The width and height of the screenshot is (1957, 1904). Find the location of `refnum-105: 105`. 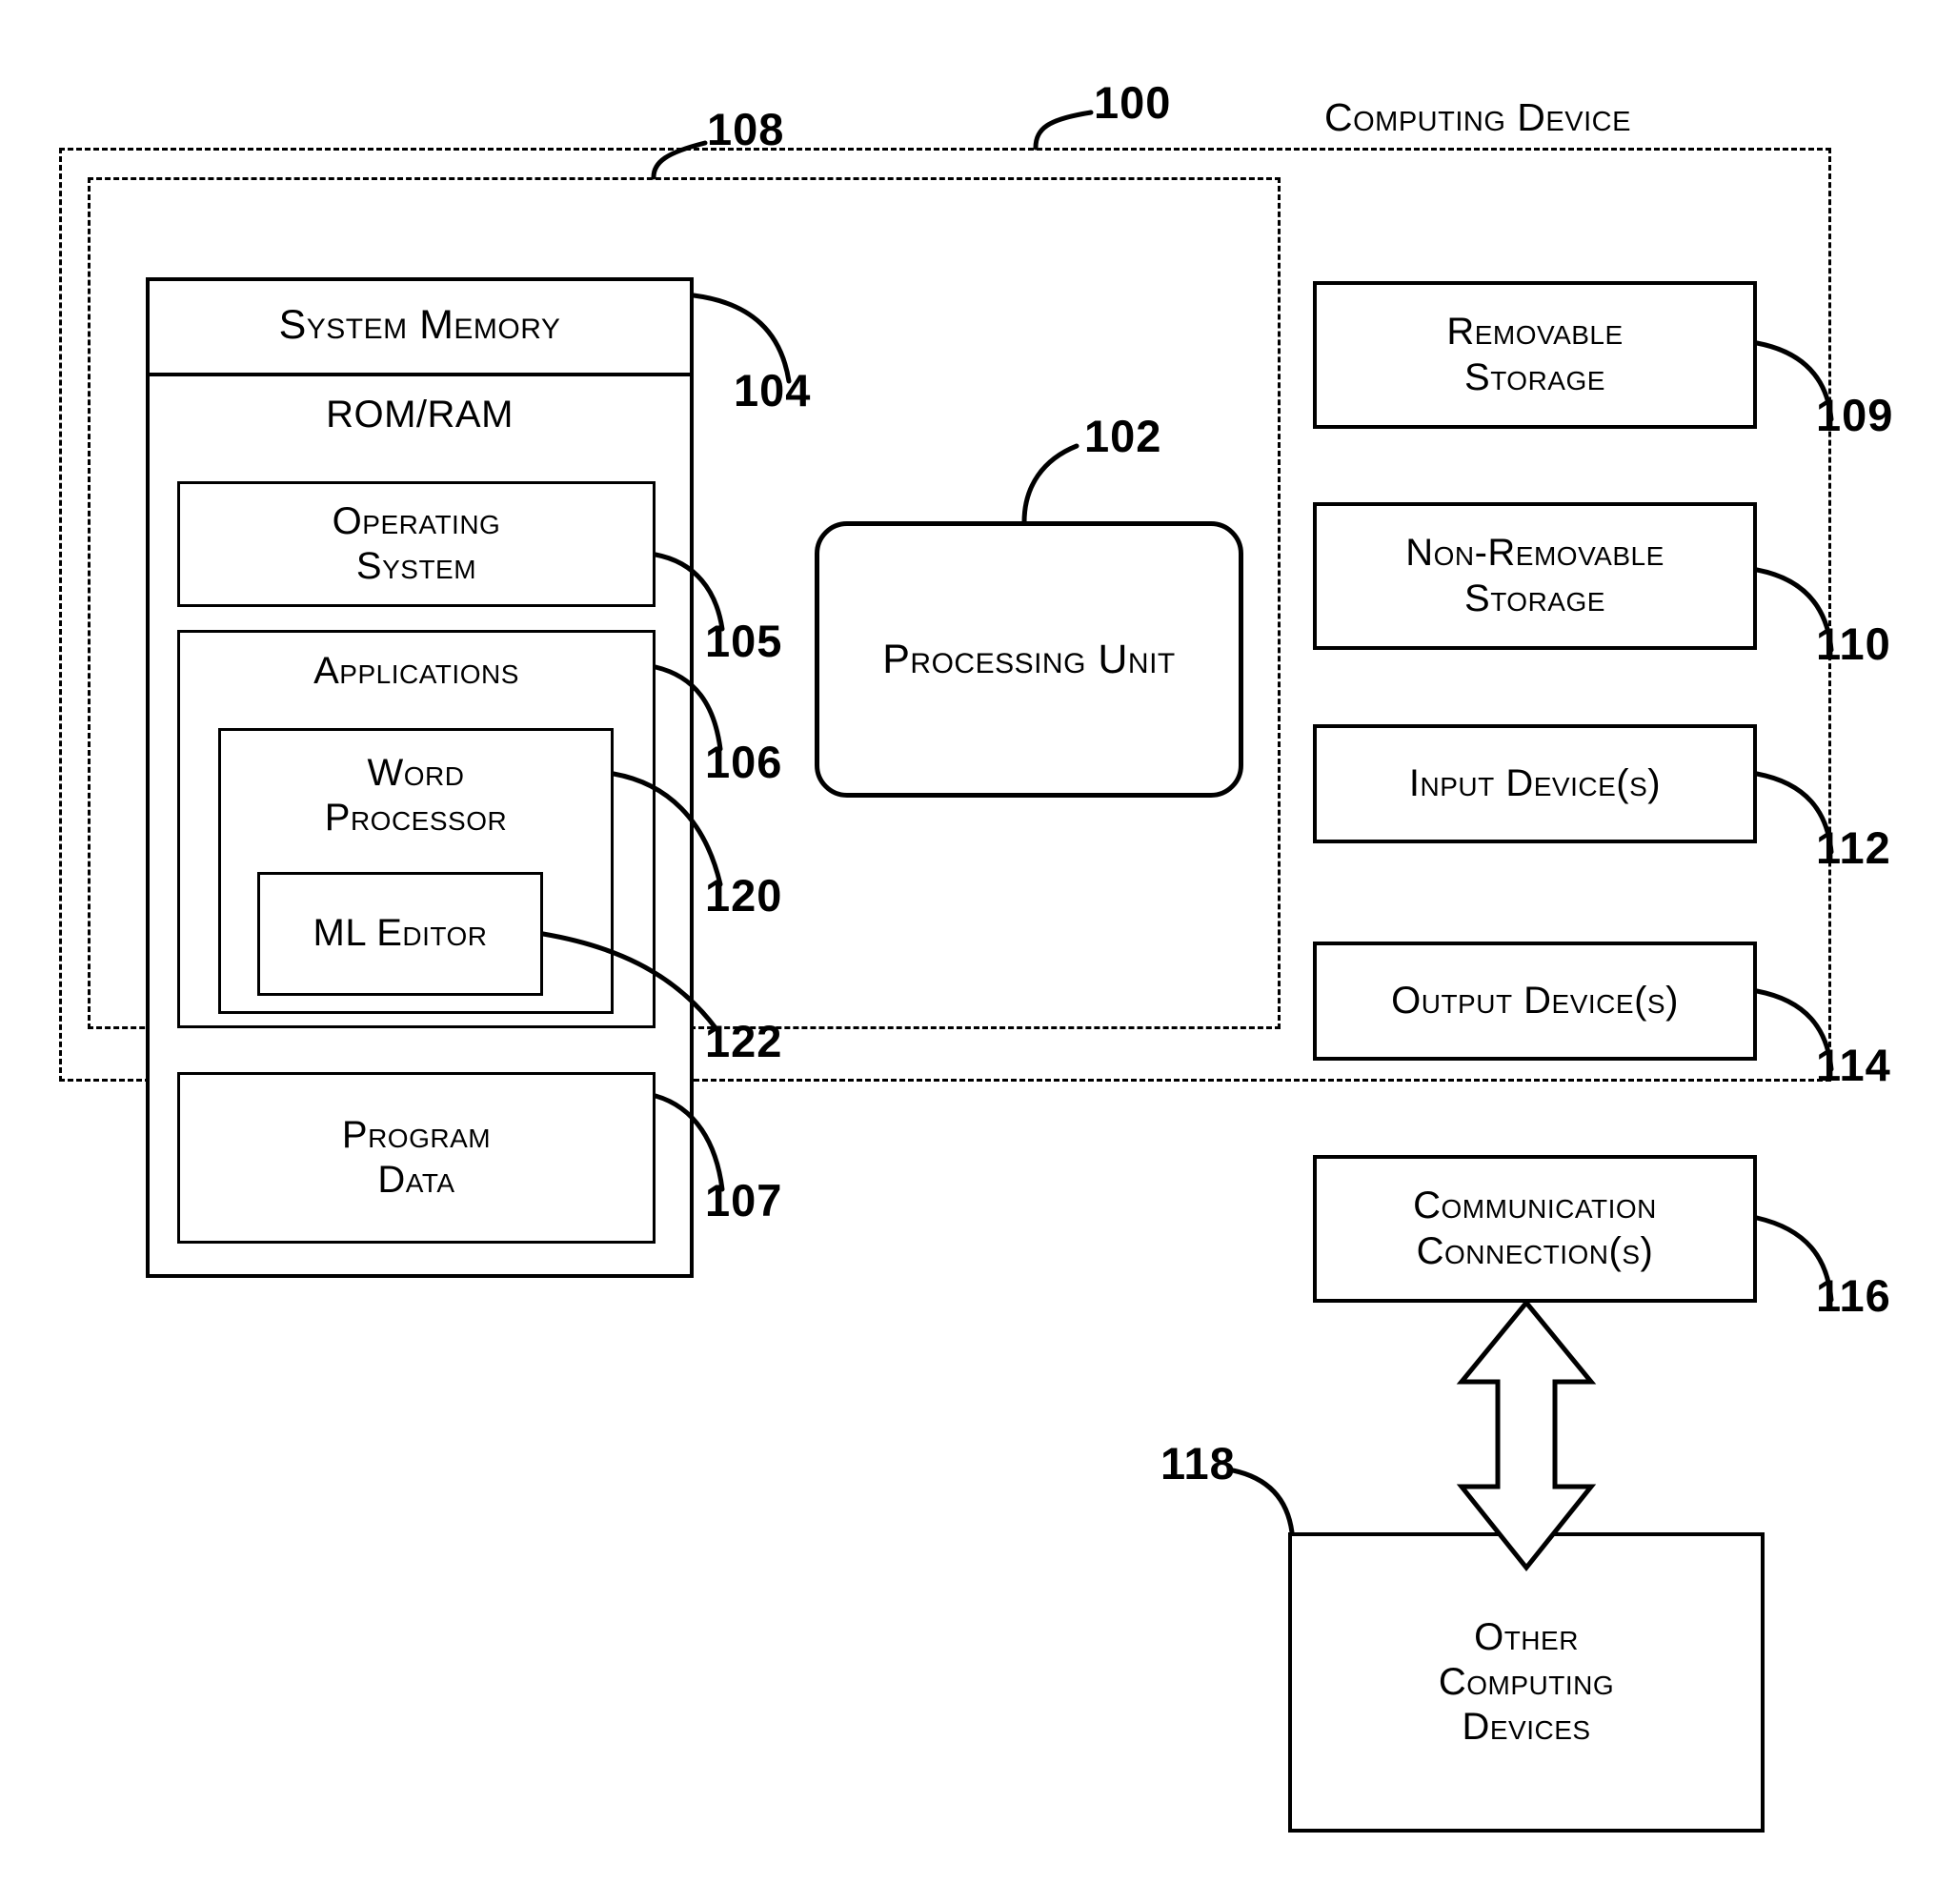

refnum-105: 105 is located at coordinates (744, 641).